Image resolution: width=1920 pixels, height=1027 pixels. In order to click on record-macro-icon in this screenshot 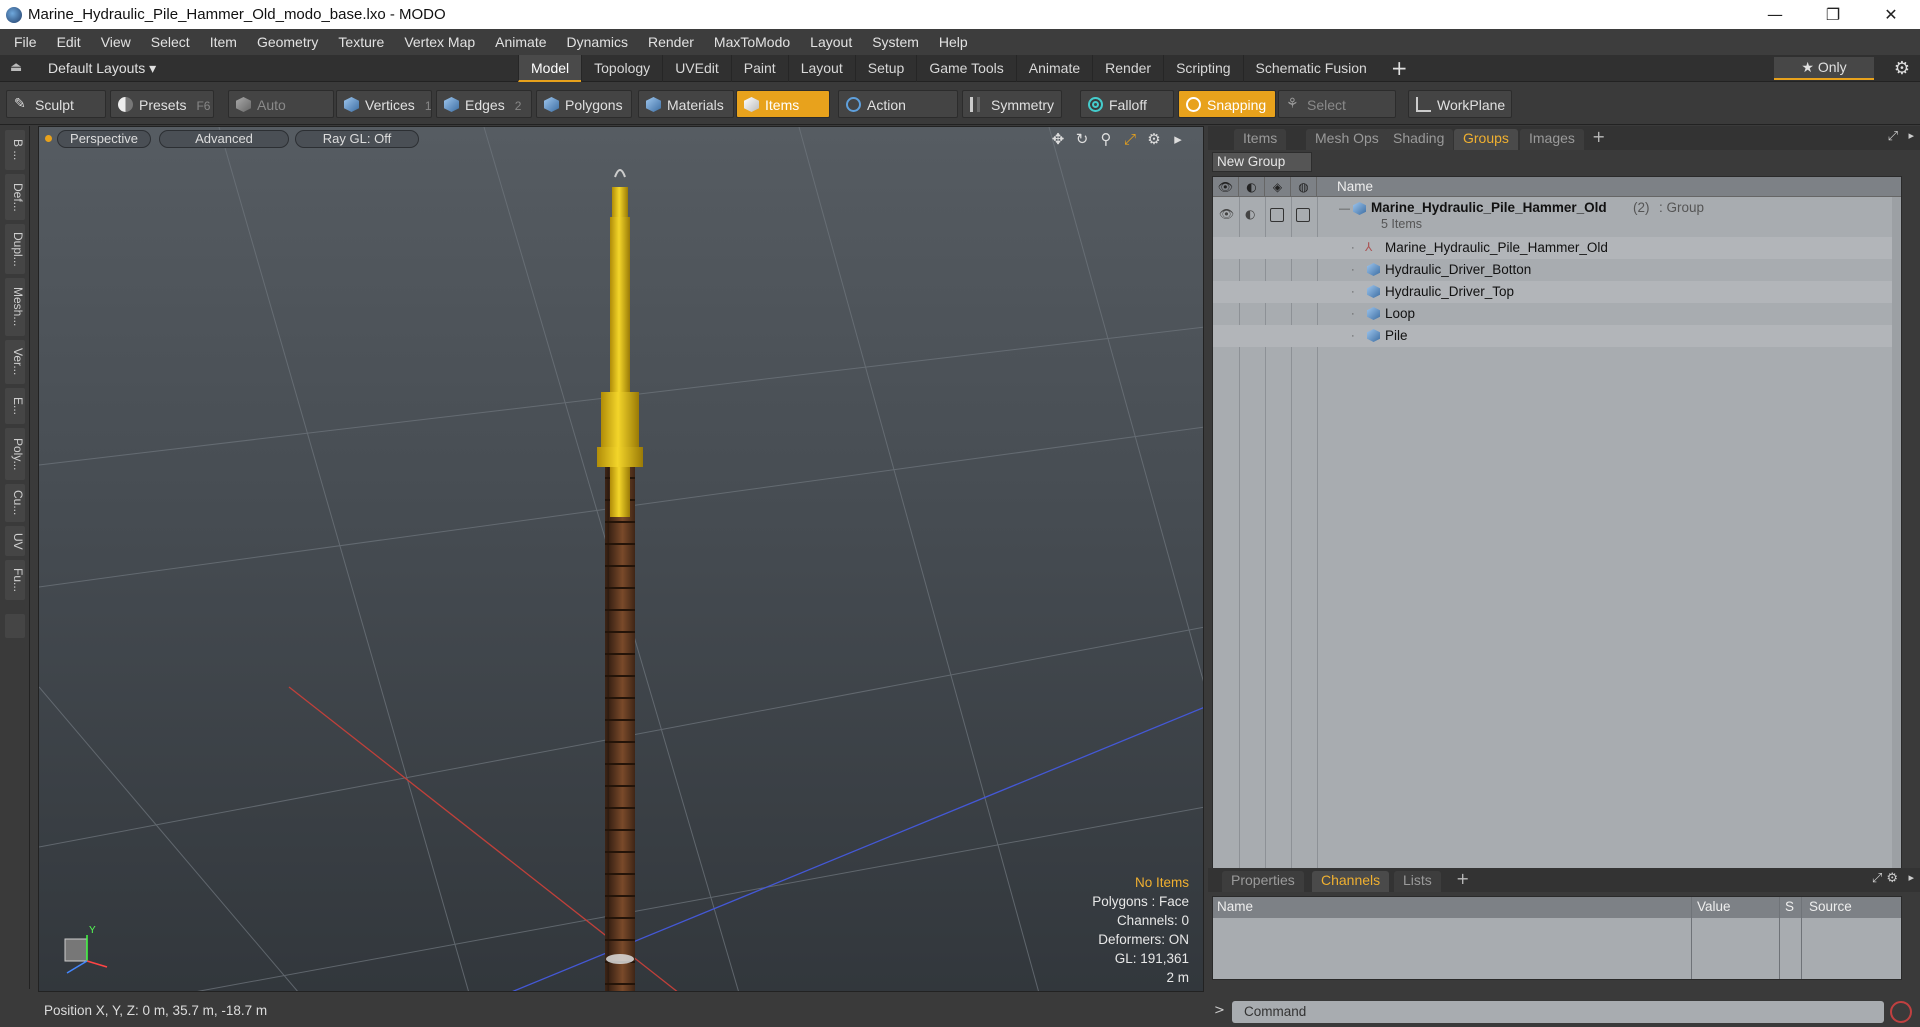, I will do `click(1901, 1012)`.